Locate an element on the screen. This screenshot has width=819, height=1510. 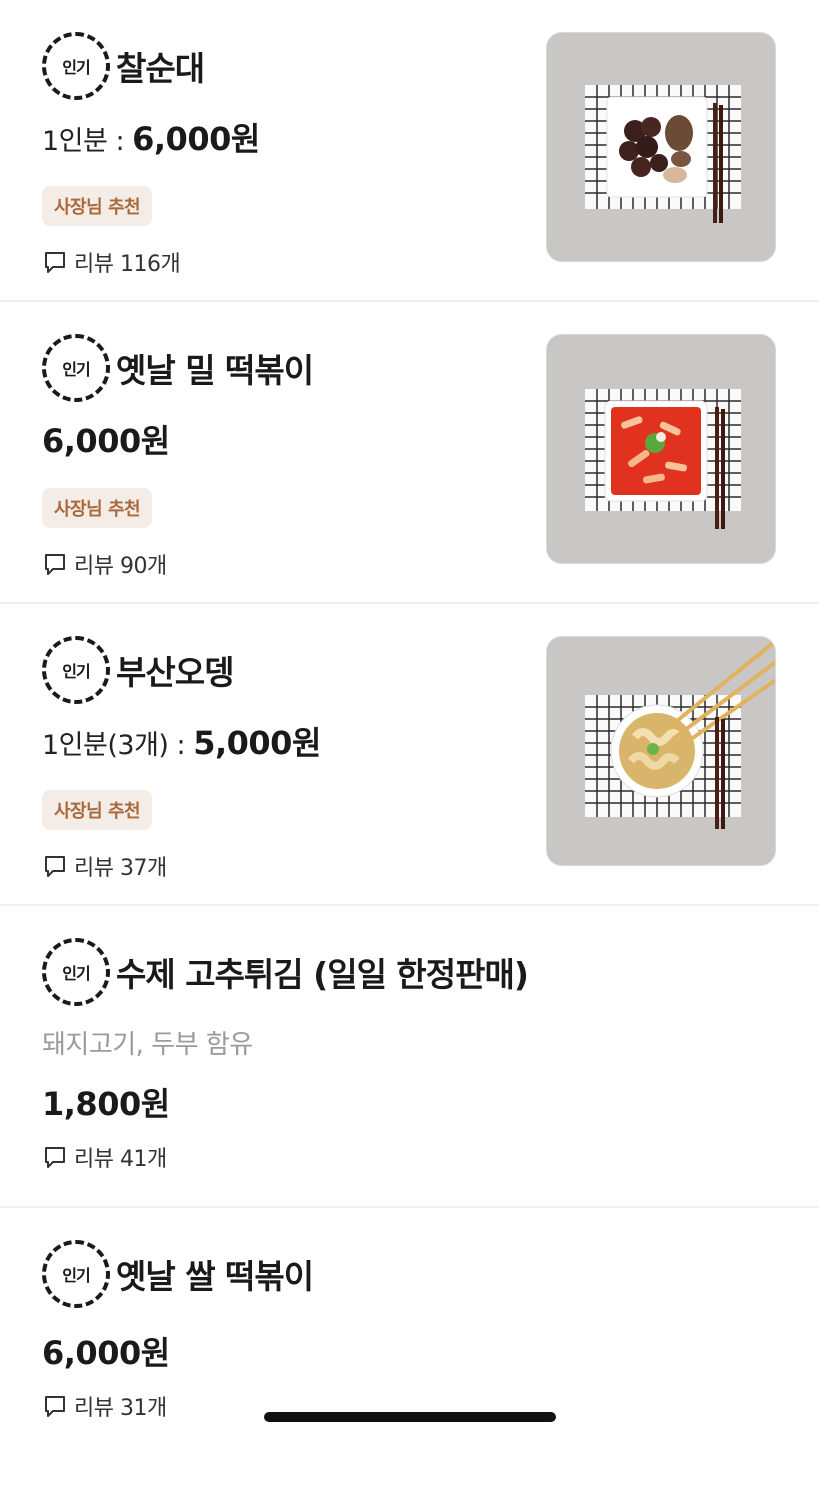
menu-item-title-row: 인기 옛날 쌀 떡볶이 is located at coordinates (410, 1274).